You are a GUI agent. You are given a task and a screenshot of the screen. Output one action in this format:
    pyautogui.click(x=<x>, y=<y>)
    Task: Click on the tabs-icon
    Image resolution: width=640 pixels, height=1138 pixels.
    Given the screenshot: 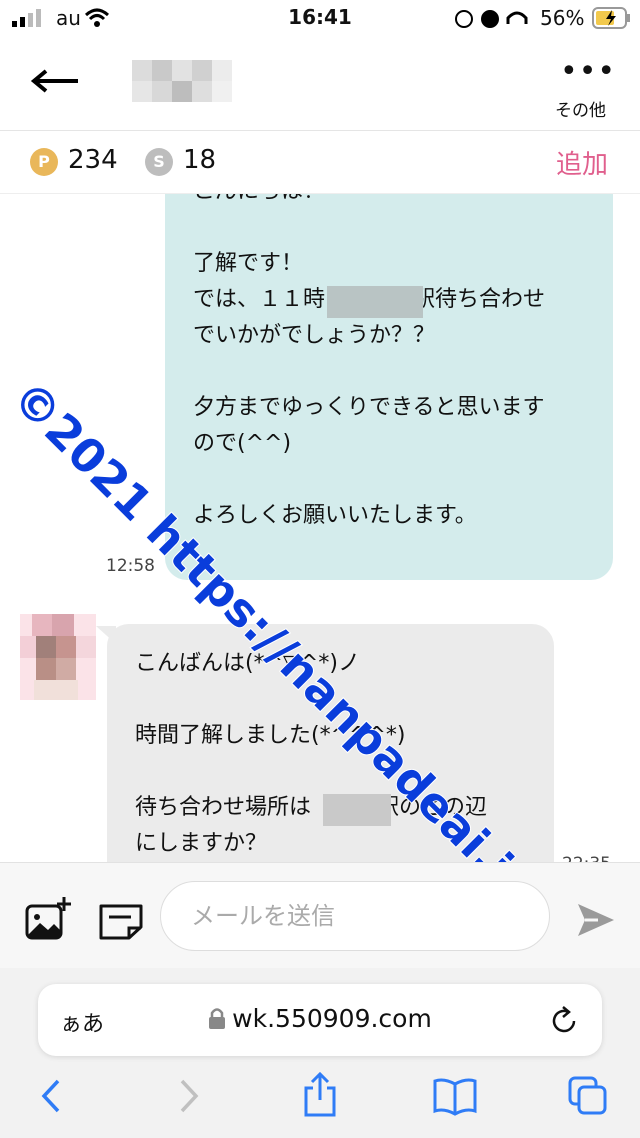 What is the action you would take?
    pyautogui.click(x=588, y=1096)
    